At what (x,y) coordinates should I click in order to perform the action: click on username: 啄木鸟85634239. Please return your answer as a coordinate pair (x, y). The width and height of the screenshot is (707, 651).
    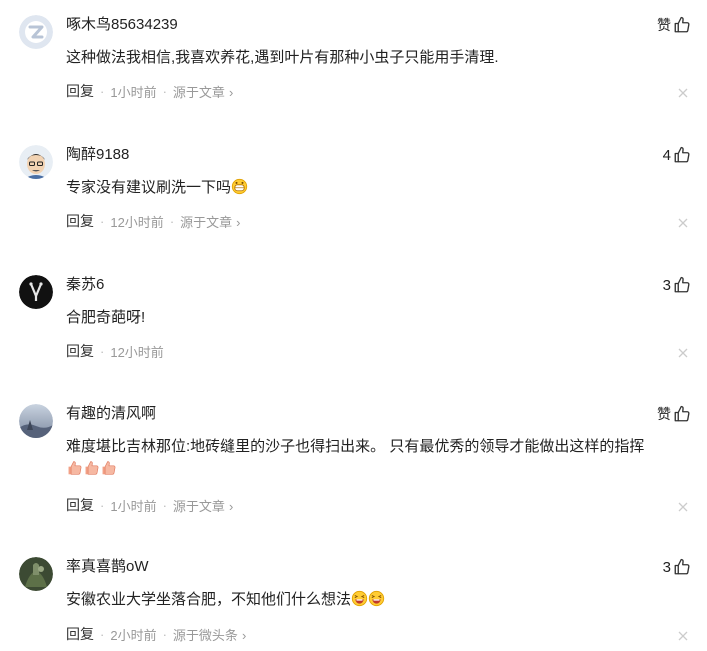
    Looking at the image, I should click on (122, 25).